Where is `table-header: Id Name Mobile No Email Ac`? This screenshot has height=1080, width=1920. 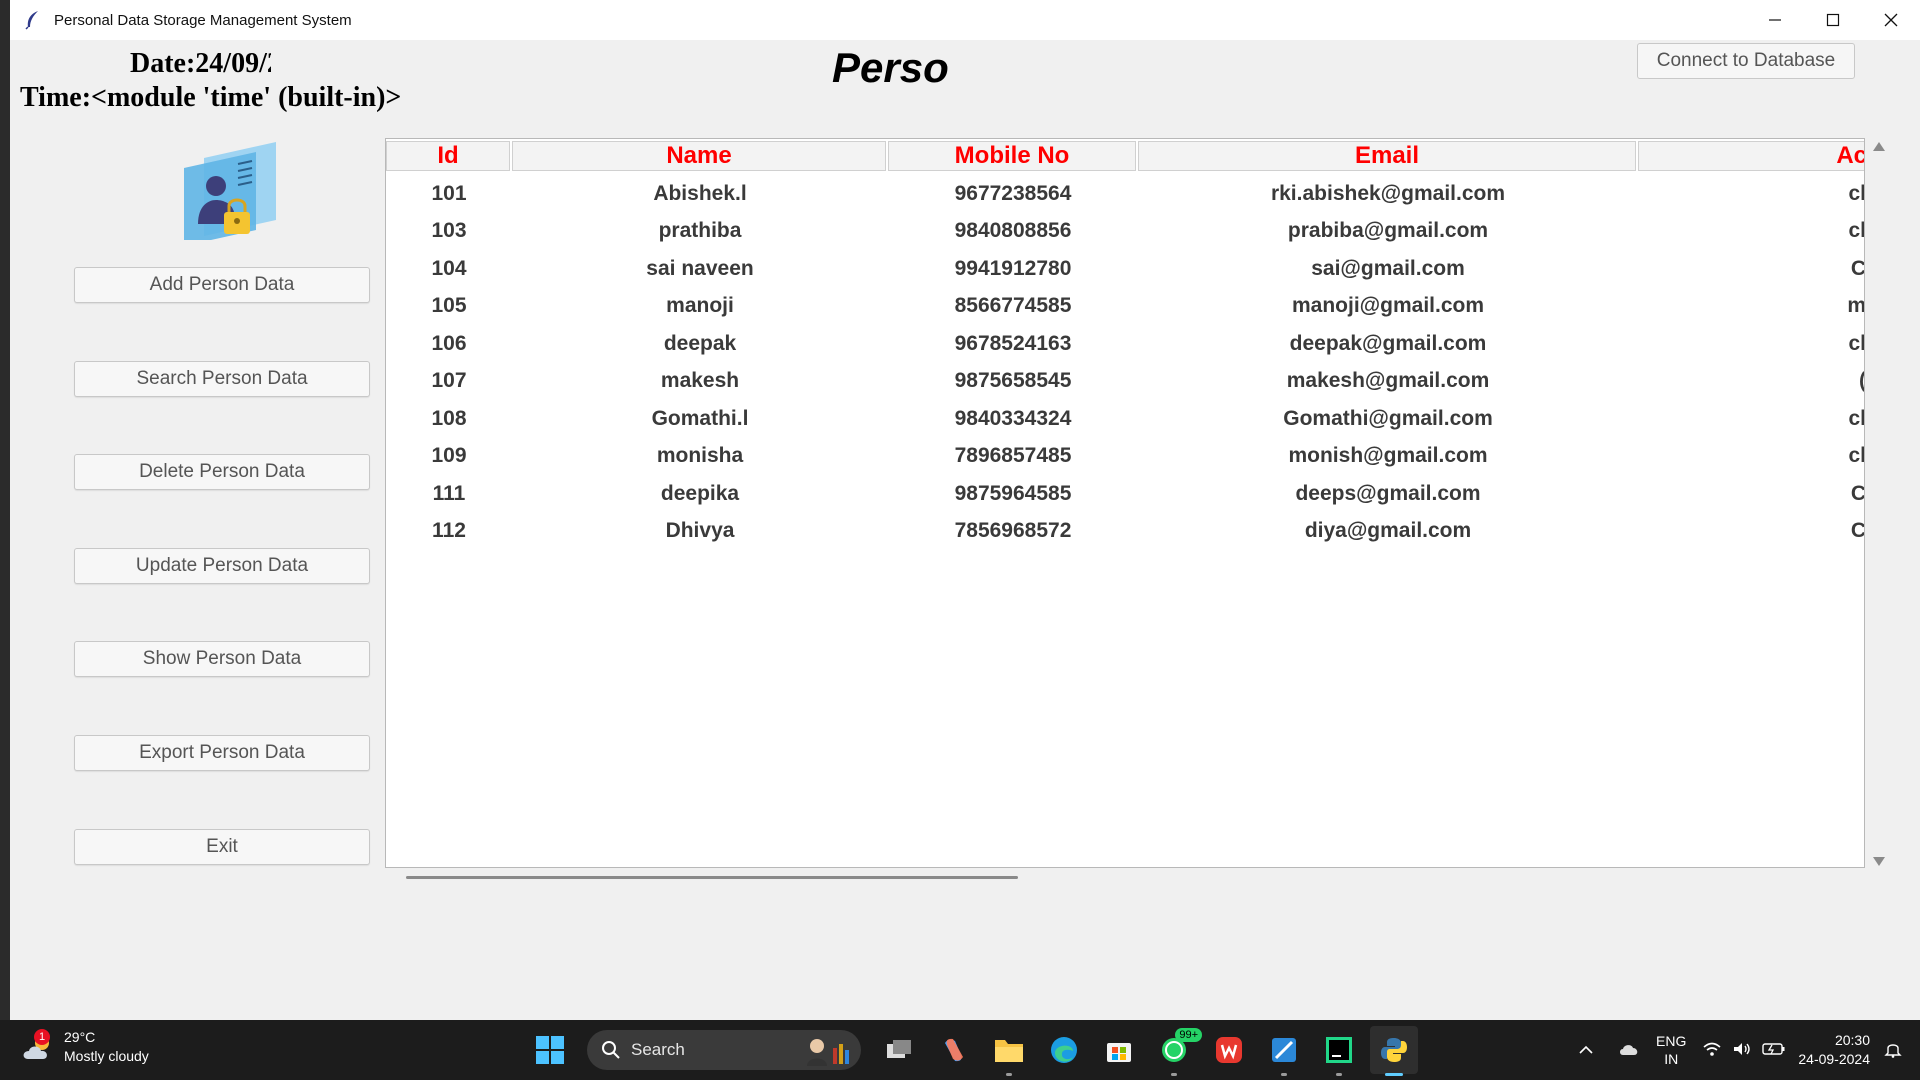
table-header: Id Name Mobile No Email Ac is located at coordinates (1125, 156).